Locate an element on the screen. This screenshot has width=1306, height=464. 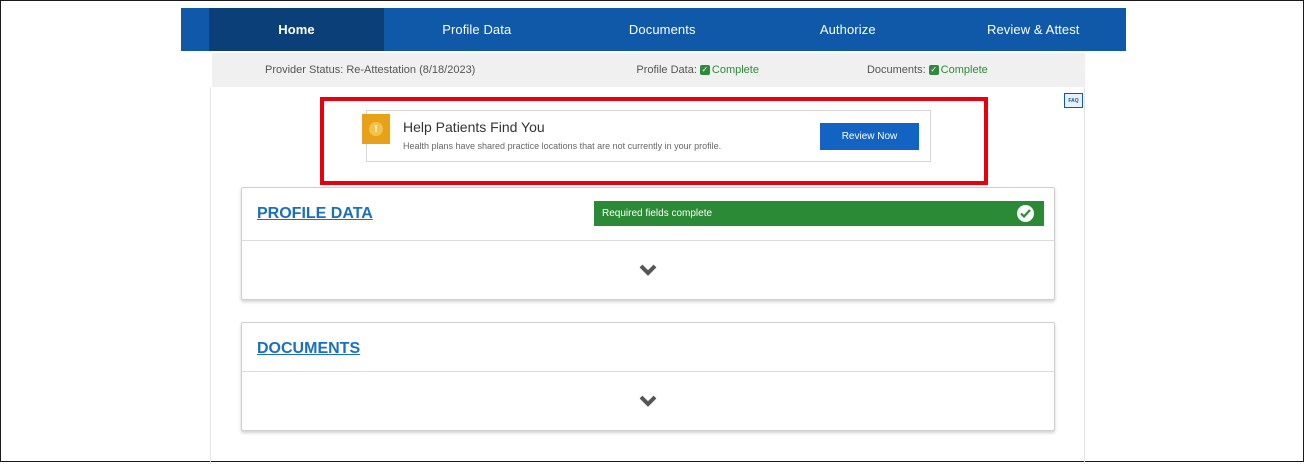
documents-card: DOCUMENTS is located at coordinates (648, 376).